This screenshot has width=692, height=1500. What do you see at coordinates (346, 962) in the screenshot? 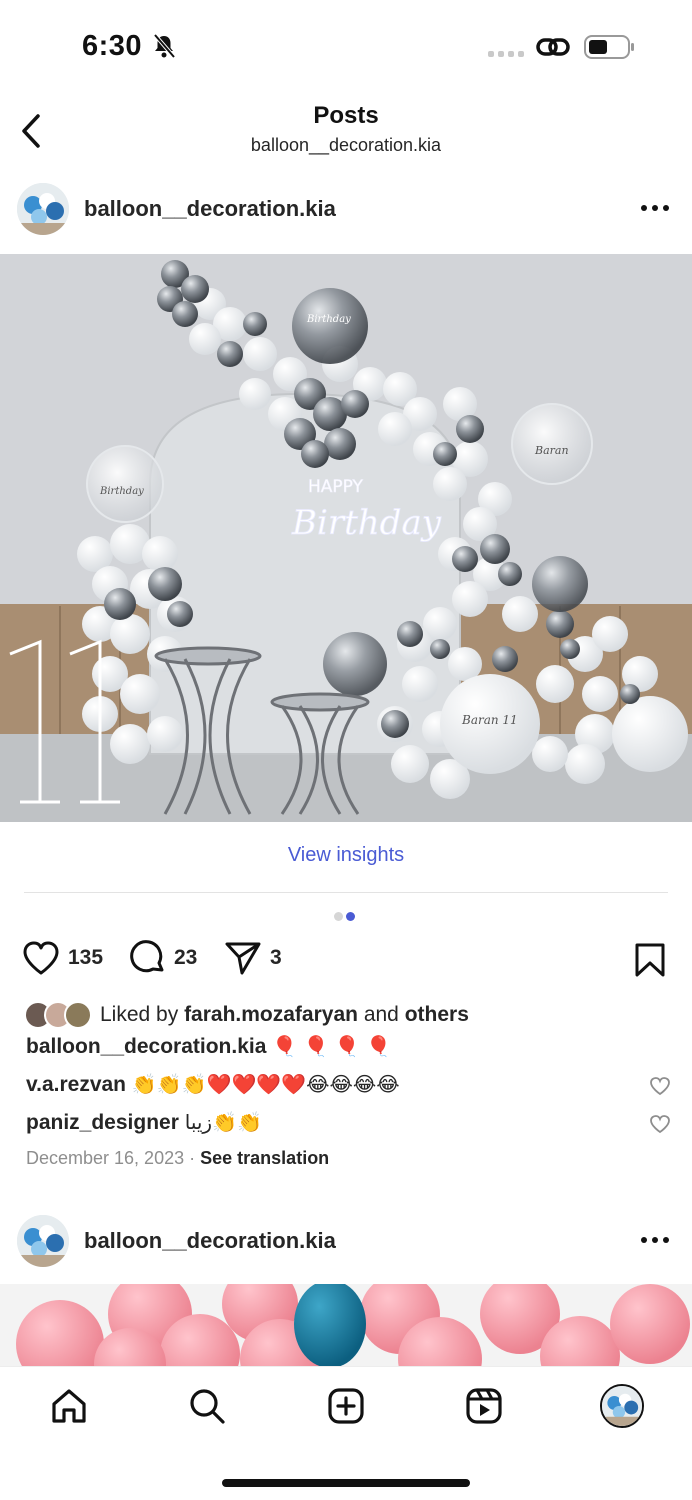
I see `post-actions: 135 23 3` at bounding box center [346, 962].